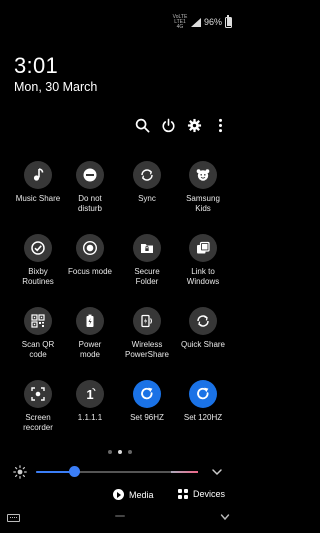 This screenshot has width=320, height=533. I want to click on tile-label: Sync, so click(147, 198).